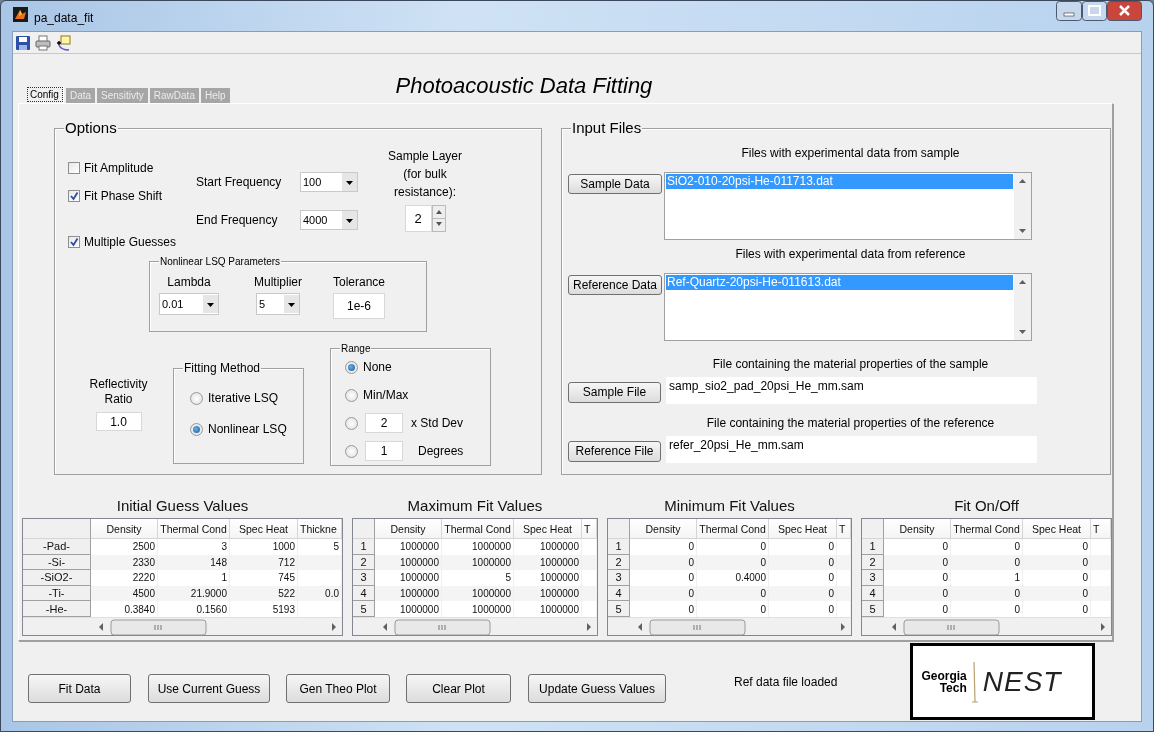  Describe the element at coordinates (329, 219) in the screenshot. I see `dropdown: 4000` at that location.